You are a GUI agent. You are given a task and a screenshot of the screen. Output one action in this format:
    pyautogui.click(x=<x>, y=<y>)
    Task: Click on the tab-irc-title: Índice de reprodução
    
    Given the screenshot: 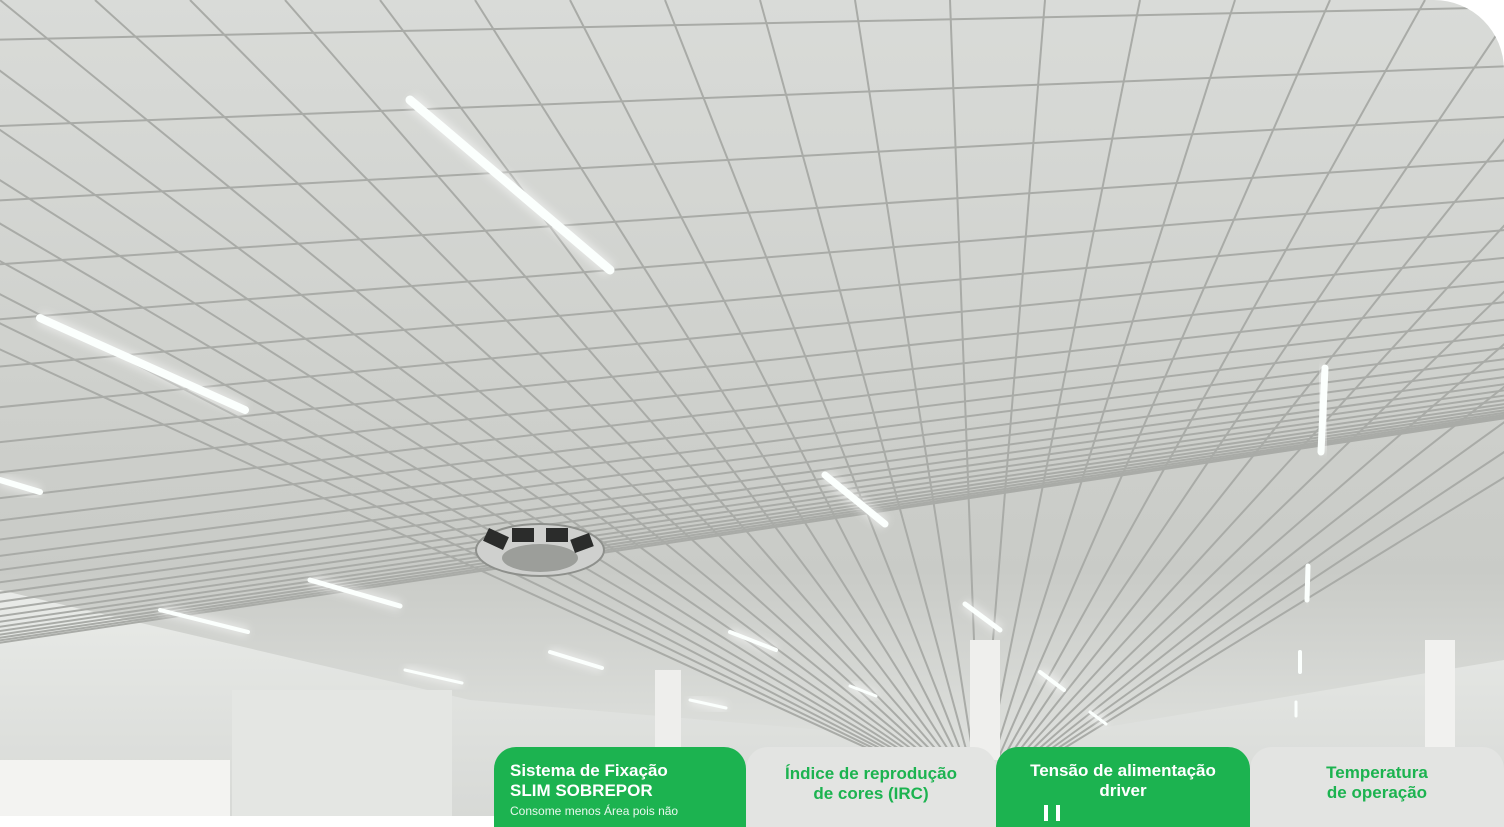 What is the action you would take?
    pyautogui.click(x=871, y=774)
    